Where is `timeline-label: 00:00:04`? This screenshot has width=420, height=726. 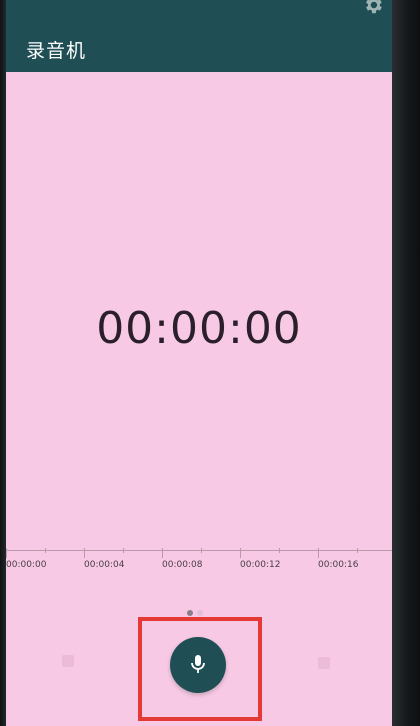
timeline-label: 00:00:04 is located at coordinates (104, 565).